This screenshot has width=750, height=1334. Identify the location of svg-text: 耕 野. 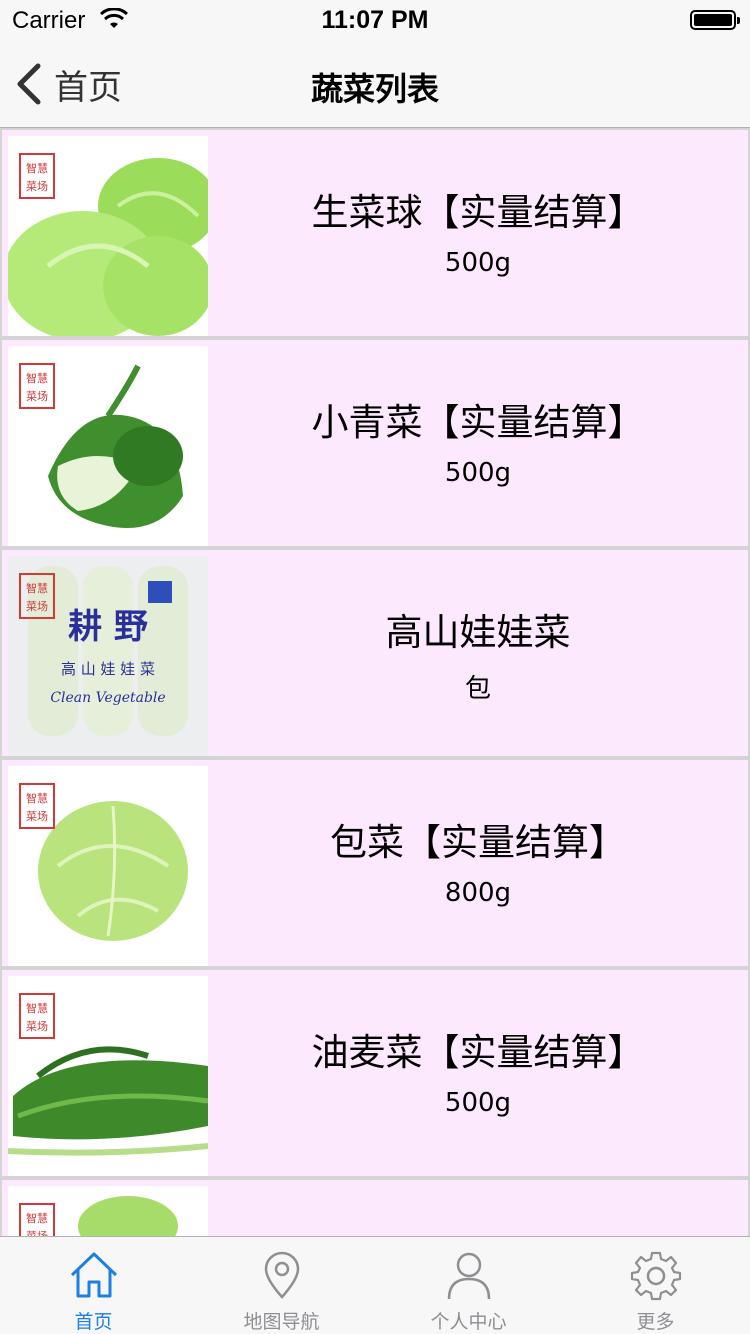
(108, 627).